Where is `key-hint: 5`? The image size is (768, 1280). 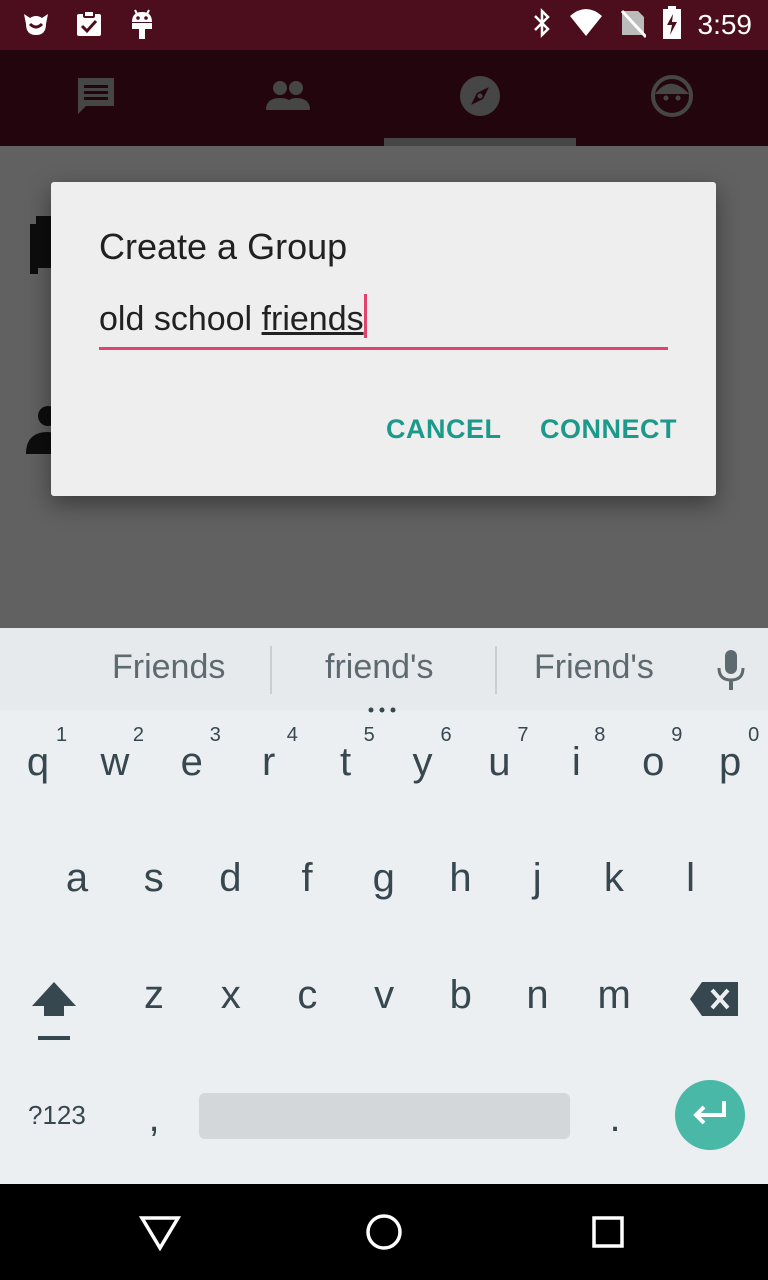
key-hint: 5 is located at coordinates (369, 735).